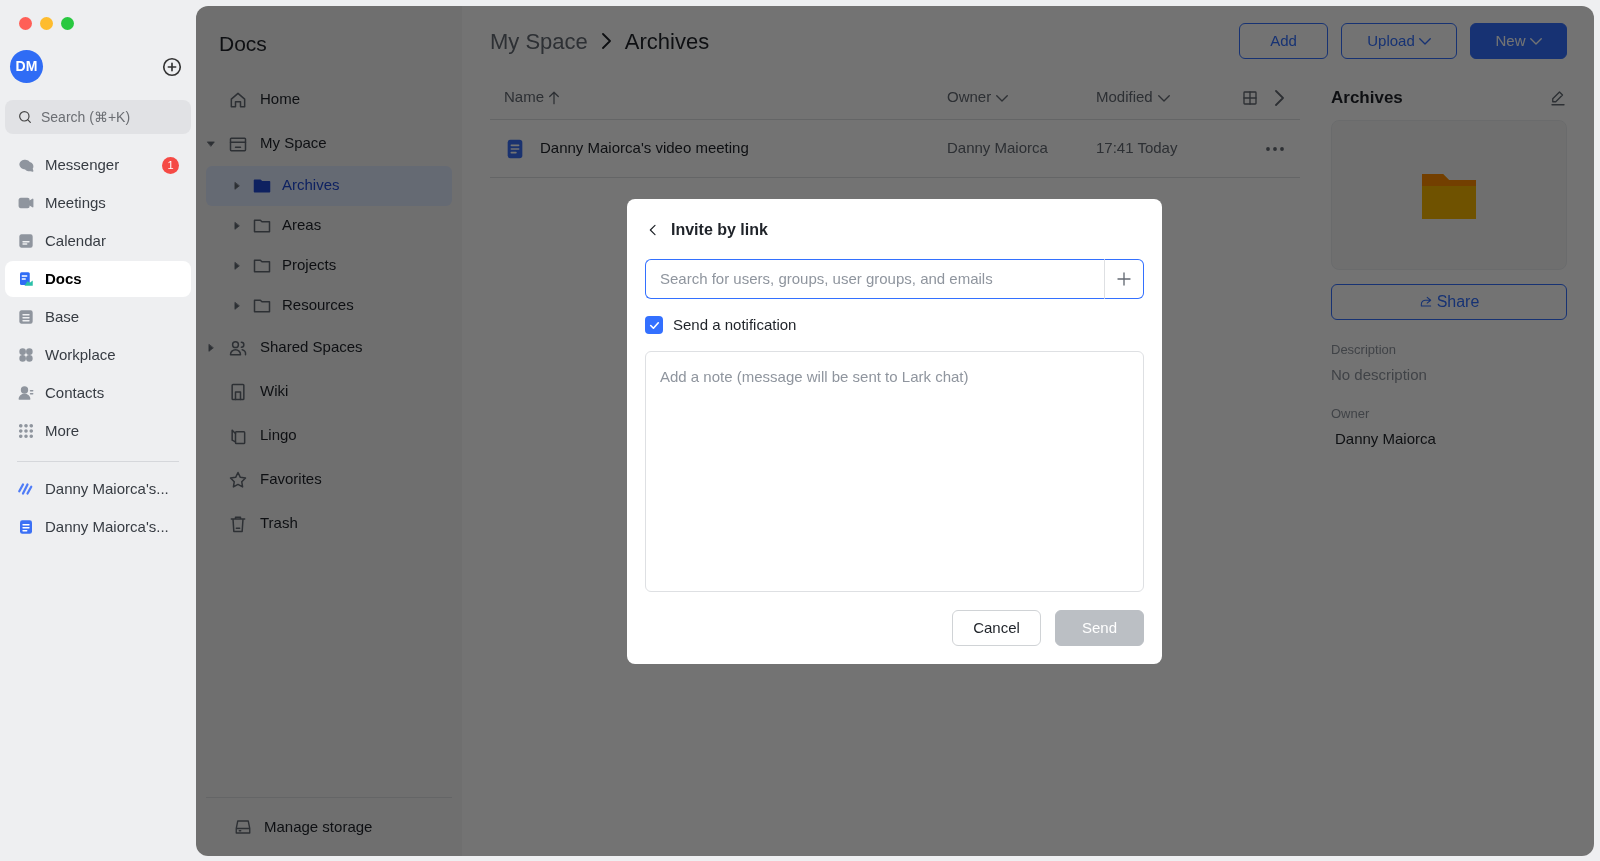 The image size is (1600, 861). I want to click on pen-strokes-icon, so click(26, 489).